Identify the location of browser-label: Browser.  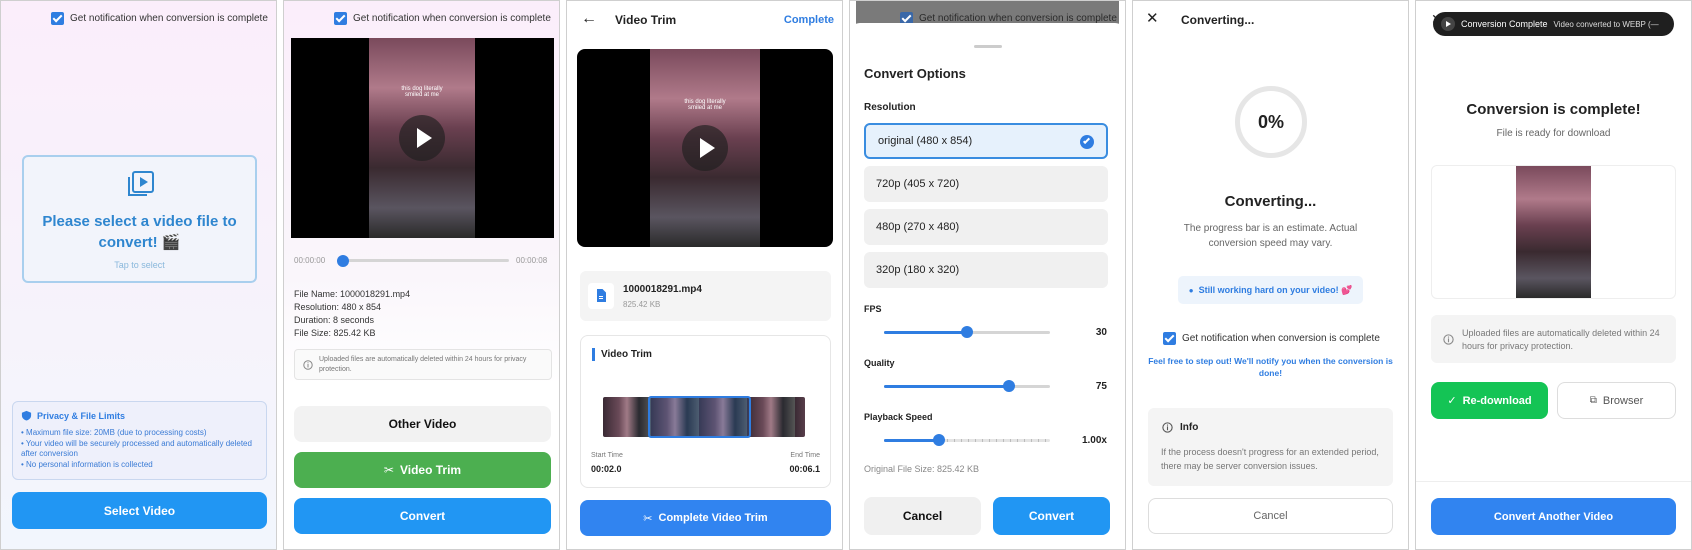
(1623, 400).